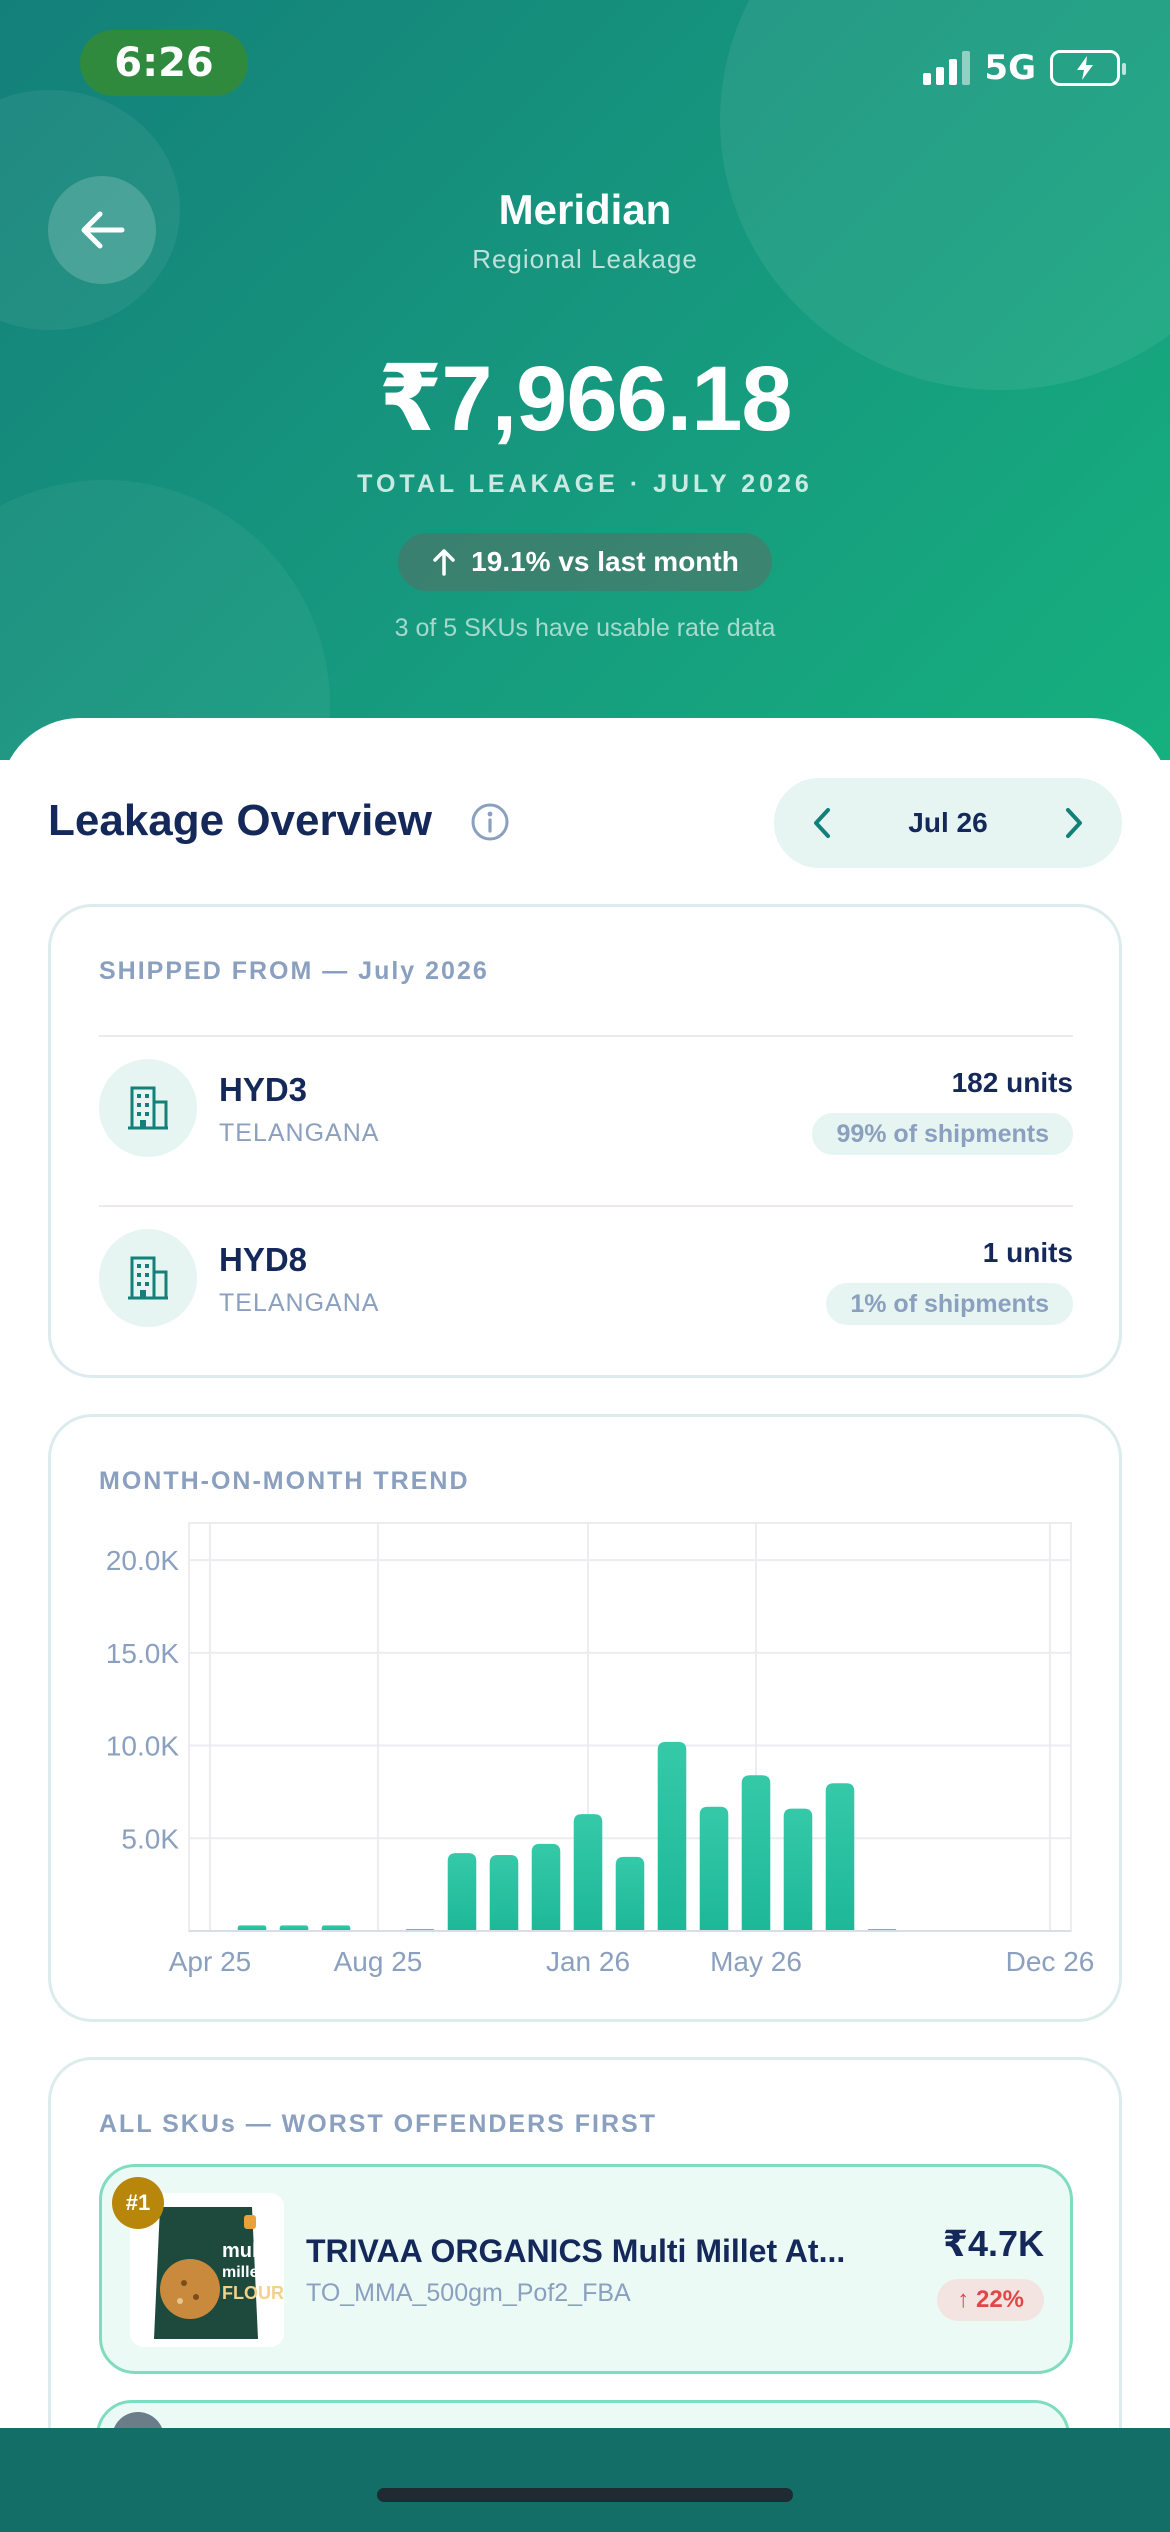 The image size is (1170, 2532). What do you see at coordinates (138, 2203) in the screenshot?
I see `rank-badge: #1` at bounding box center [138, 2203].